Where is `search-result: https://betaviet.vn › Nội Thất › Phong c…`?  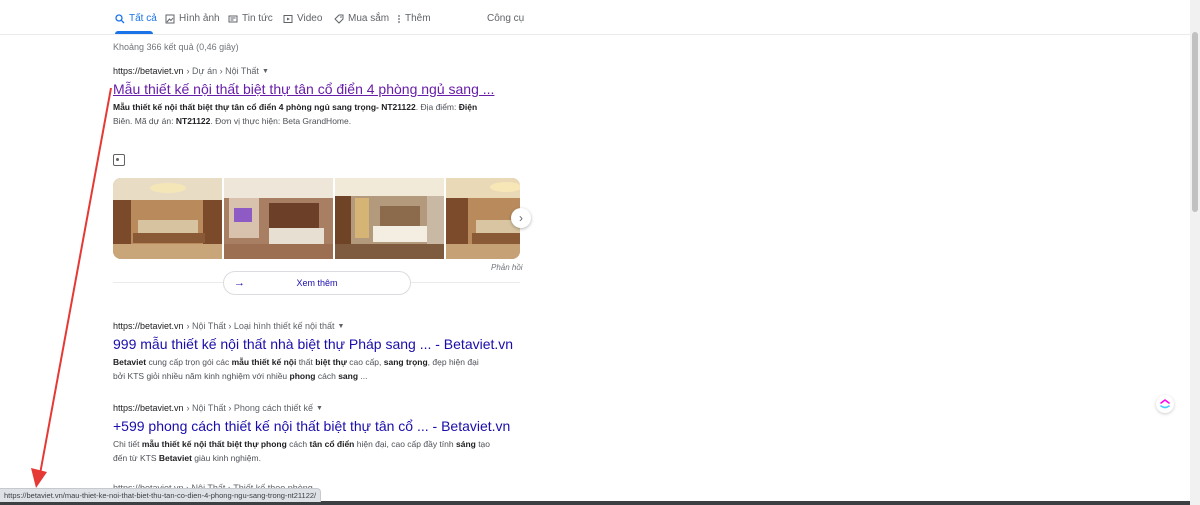
search-result: https://betaviet.vn › Nội Thất › Phong c… is located at coordinates (311, 434).